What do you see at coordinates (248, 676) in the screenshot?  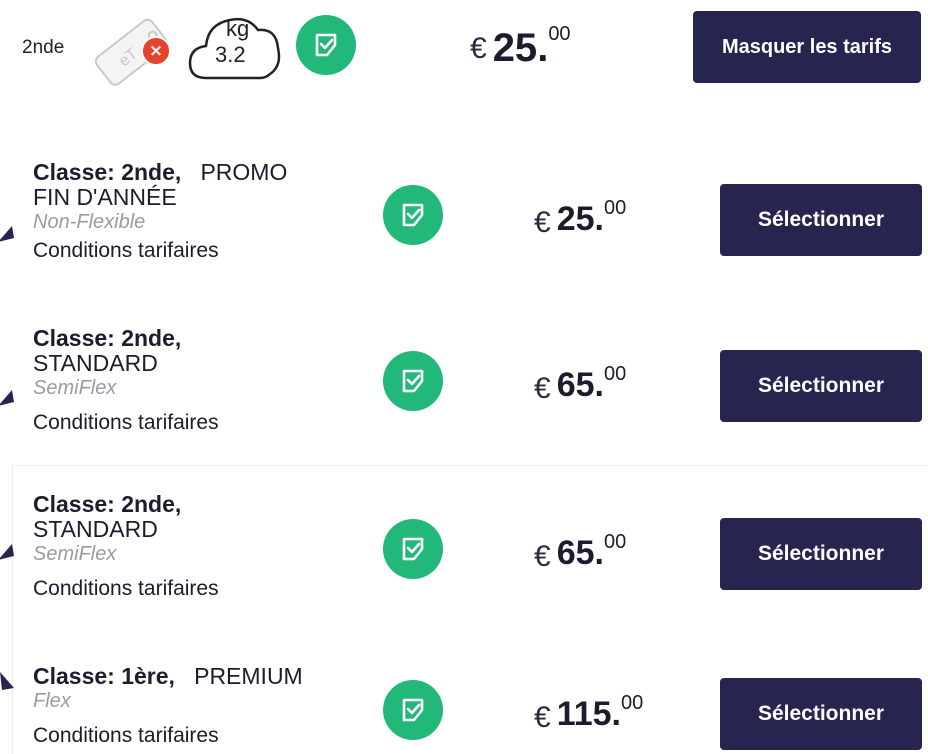 I see `fare-name: PREMIUM` at bounding box center [248, 676].